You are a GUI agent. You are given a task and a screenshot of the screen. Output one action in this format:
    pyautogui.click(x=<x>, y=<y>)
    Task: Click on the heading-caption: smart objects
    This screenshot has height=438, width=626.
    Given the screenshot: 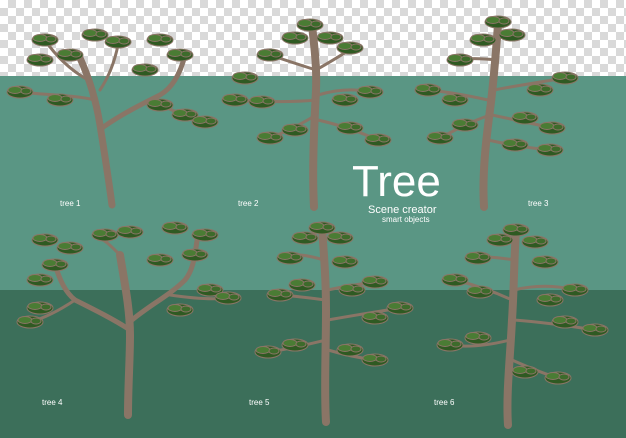 What is the action you would take?
    pyautogui.click(x=406, y=219)
    